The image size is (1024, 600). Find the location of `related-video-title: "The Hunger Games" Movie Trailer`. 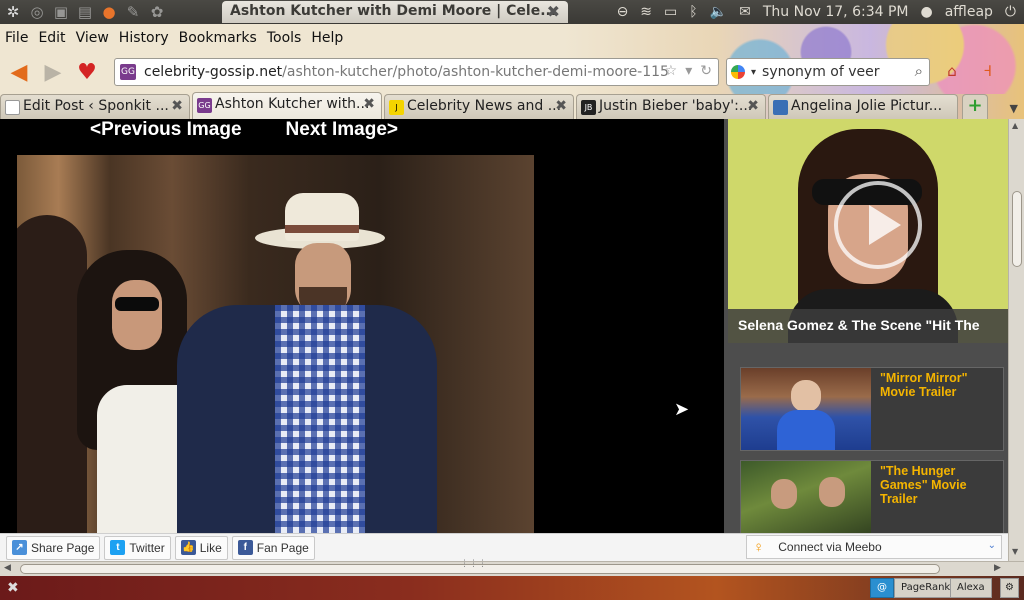

related-video-title: "The Hunger Games" Movie Trailer is located at coordinates (940, 485).